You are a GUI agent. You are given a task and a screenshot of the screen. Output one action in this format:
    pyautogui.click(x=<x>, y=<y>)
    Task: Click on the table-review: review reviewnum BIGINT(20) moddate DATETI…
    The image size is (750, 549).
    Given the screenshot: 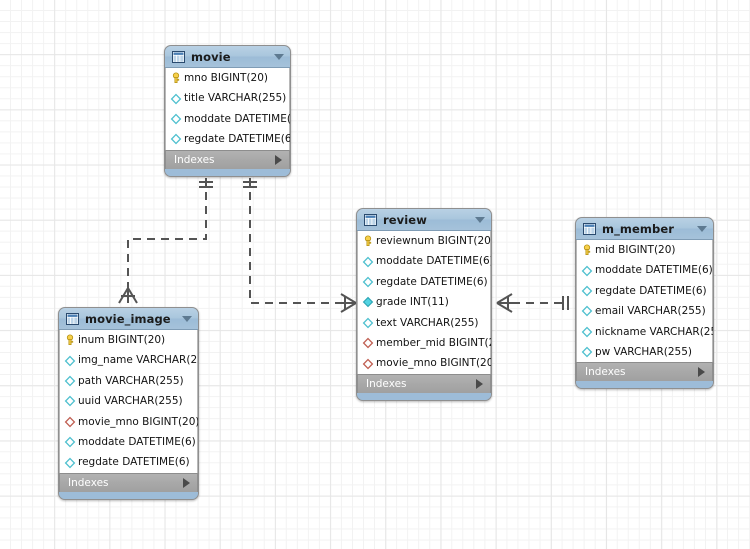 What is the action you would take?
    pyautogui.click(x=424, y=304)
    